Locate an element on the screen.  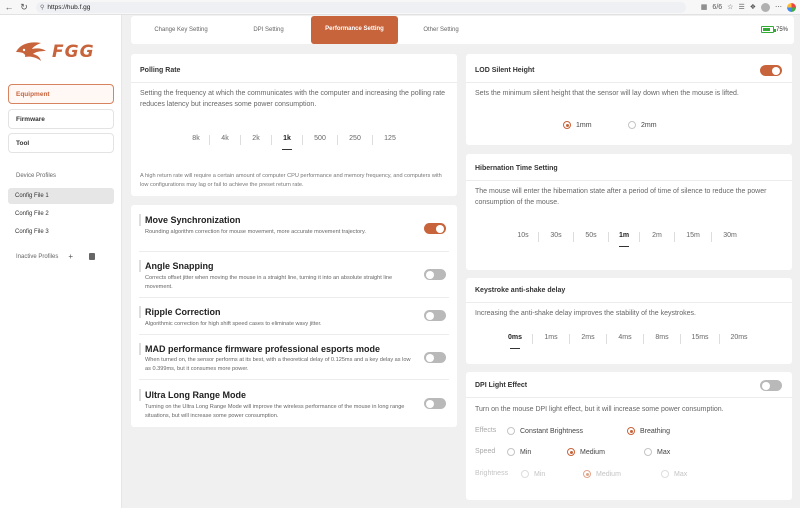
tab-other-setting: Other Setting is located at coordinates (441, 30).